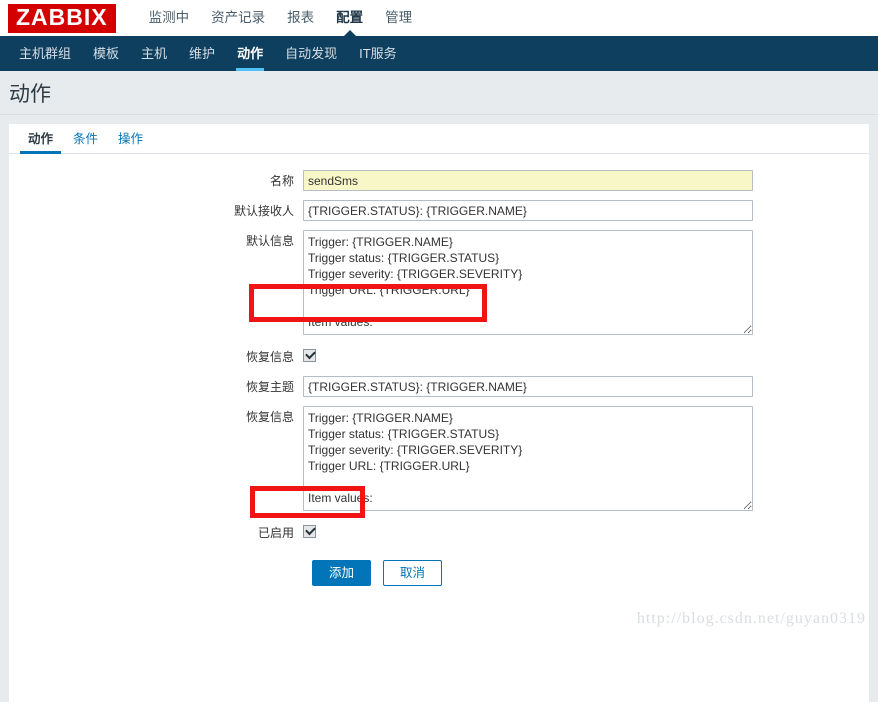 The image size is (878, 702). What do you see at coordinates (130, 143) in the screenshot?
I see `tab-operations: 操作` at bounding box center [130, 143].